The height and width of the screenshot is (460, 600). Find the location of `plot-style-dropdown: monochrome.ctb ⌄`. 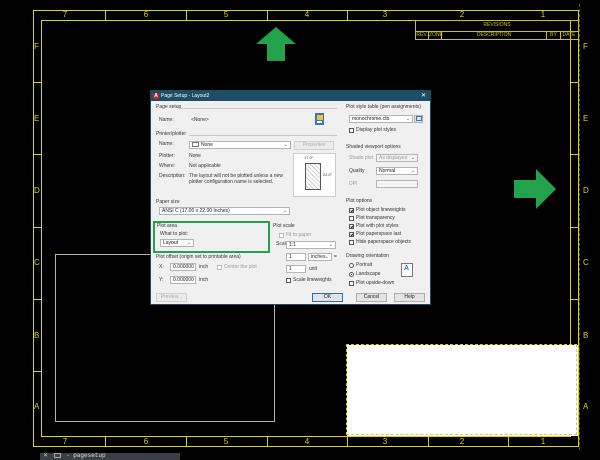

plot-style-dropdown: monochrome.ctb ⌄ is located at coordinates (381, 119).